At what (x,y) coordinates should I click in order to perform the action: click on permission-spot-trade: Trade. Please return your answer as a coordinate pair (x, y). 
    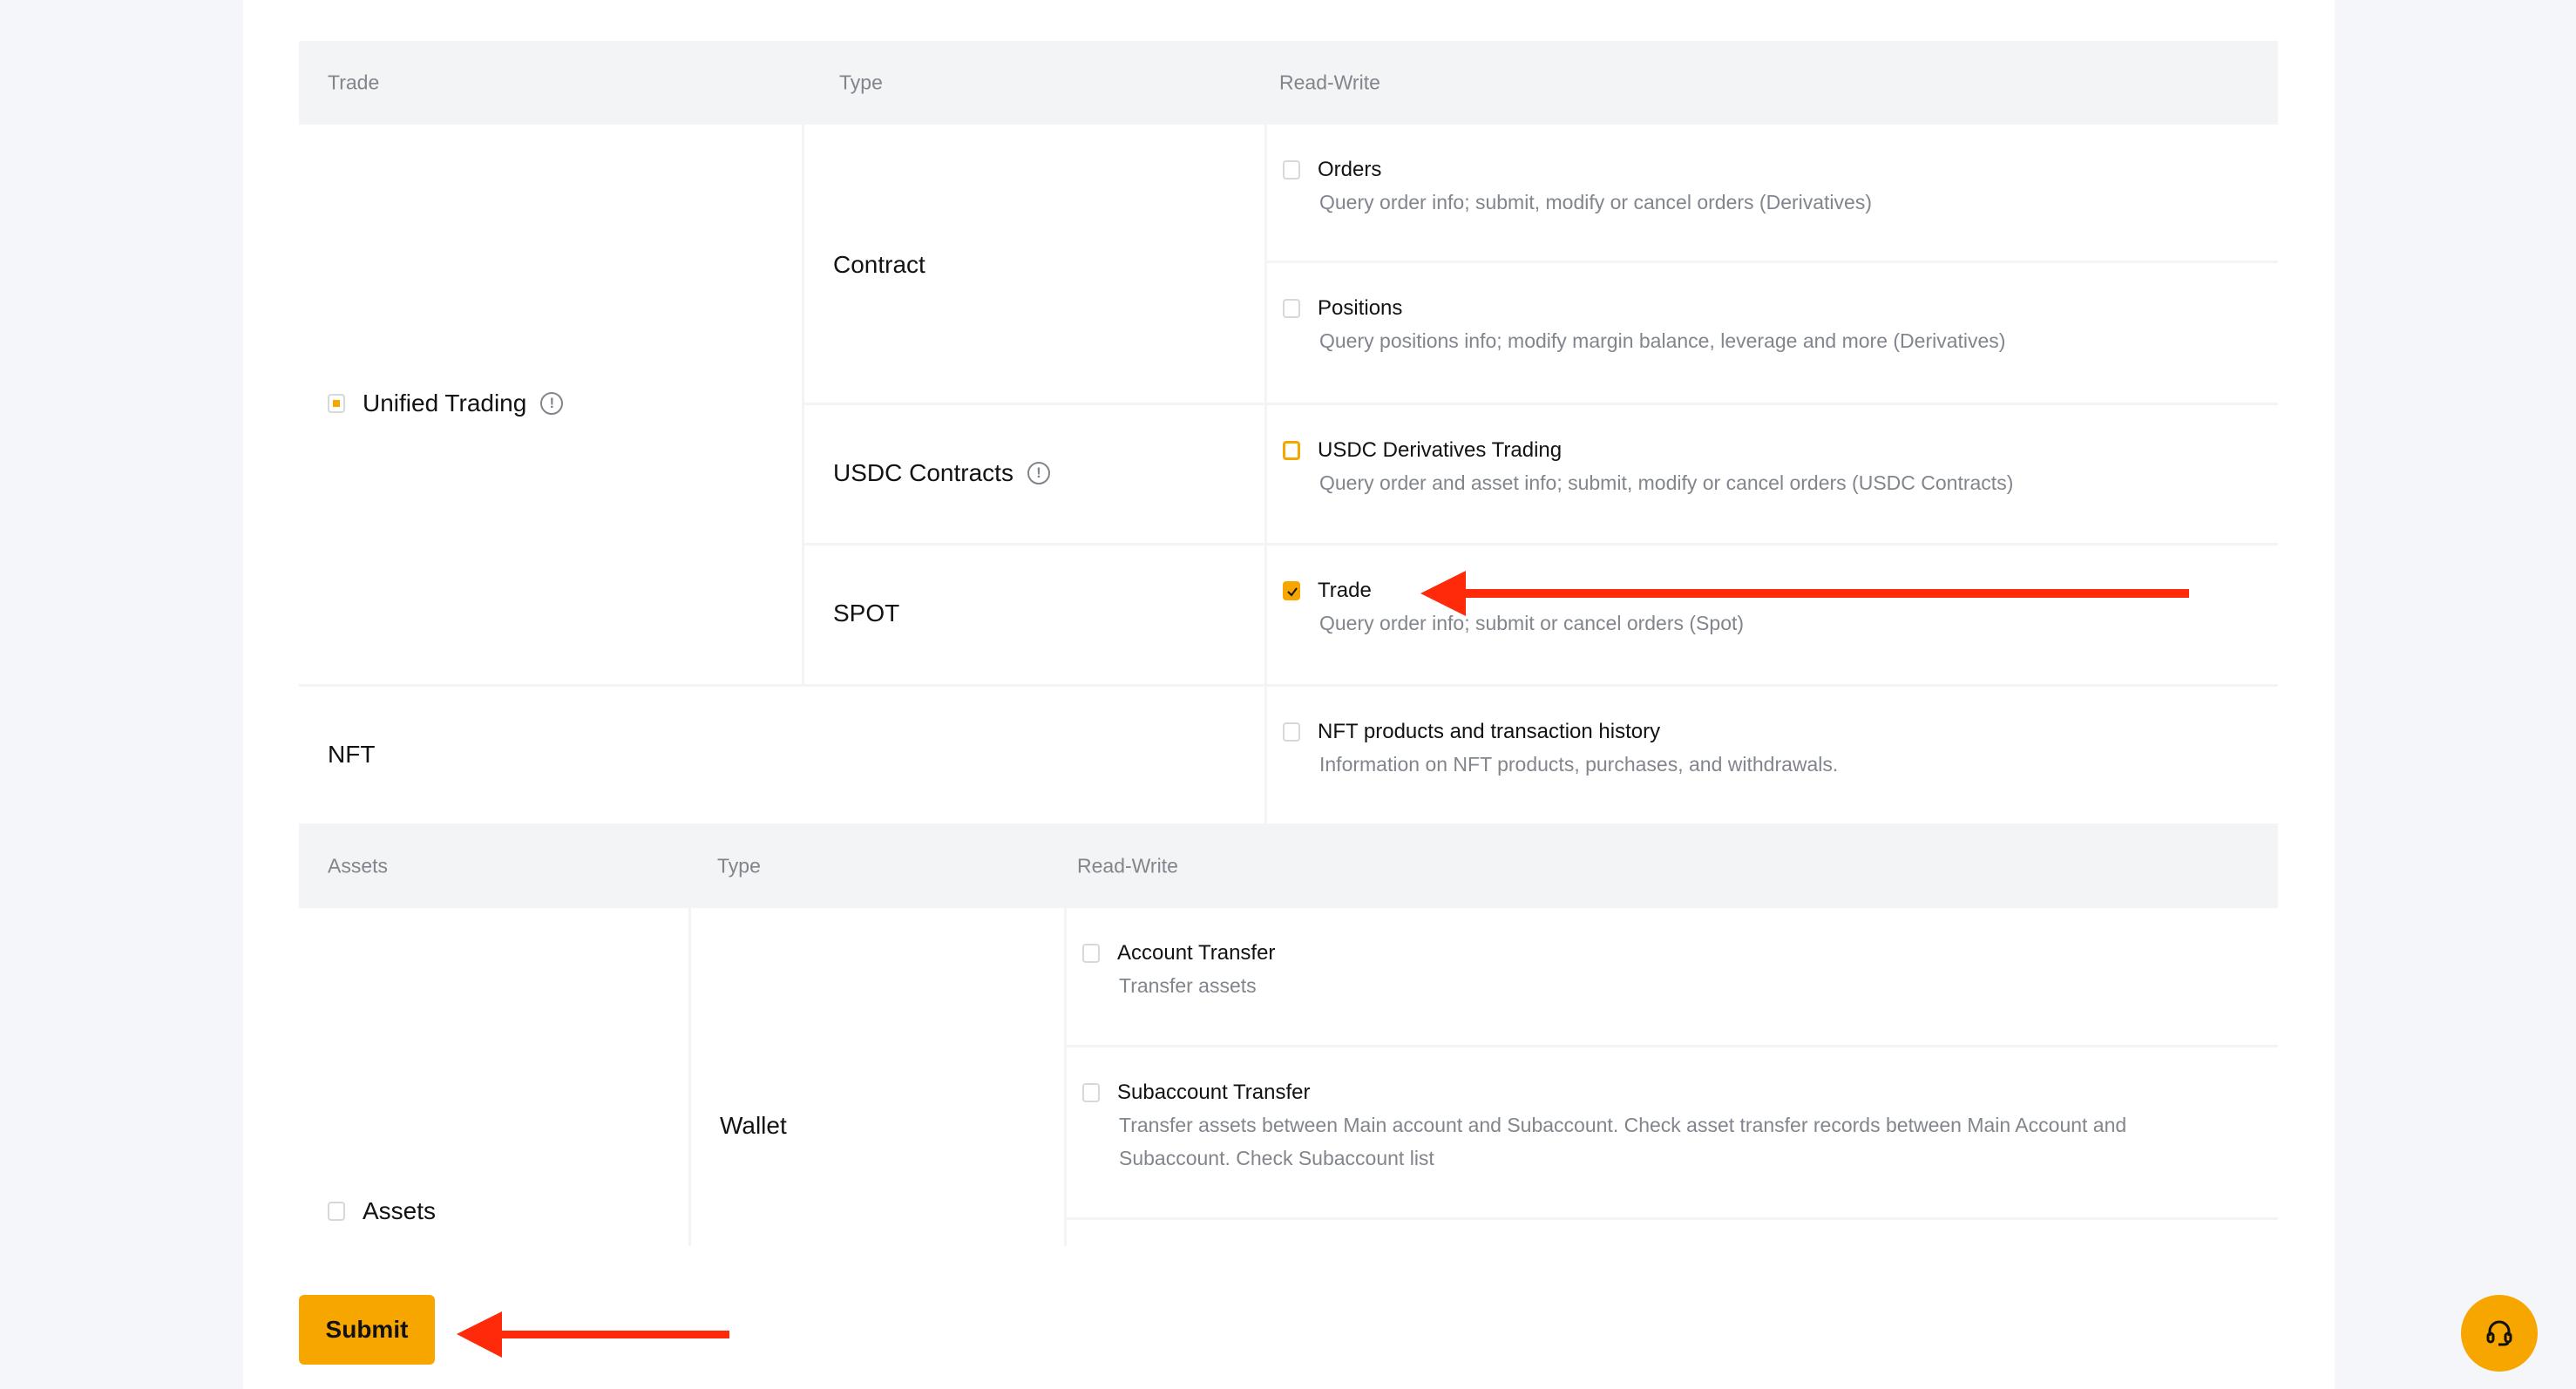
    Looking at the image, I should click on (1328, 591).